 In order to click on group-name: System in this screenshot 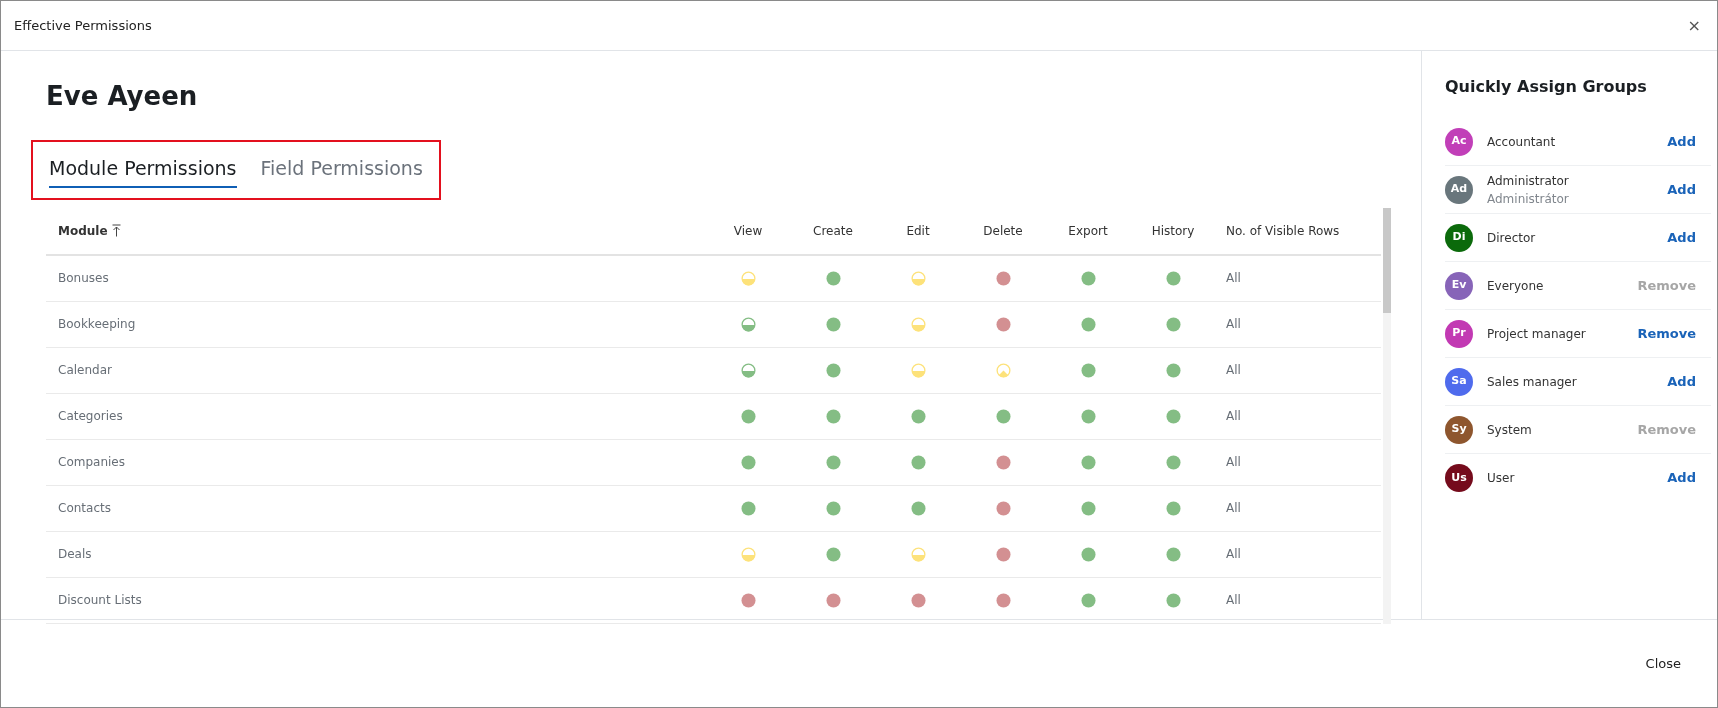, I will do `click(1509, 430)`.